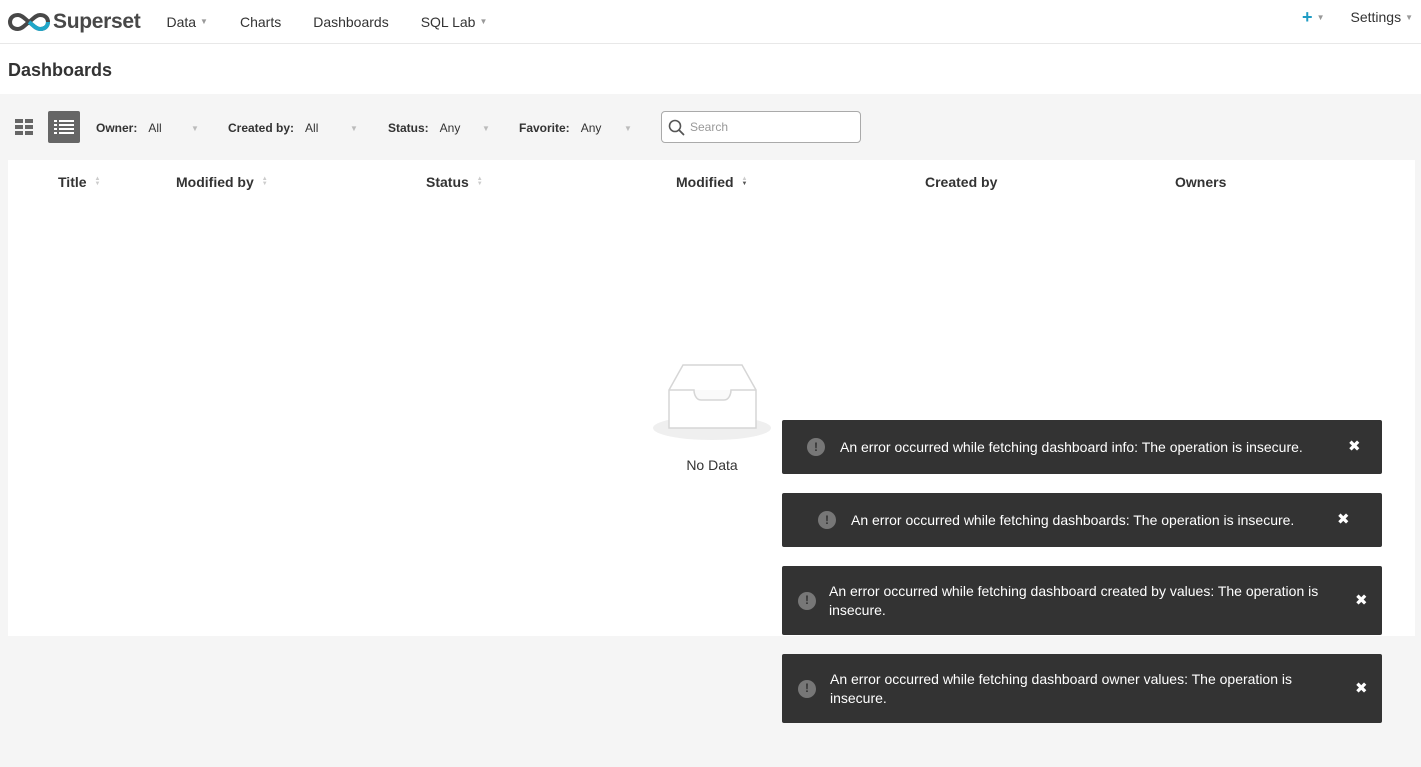 This screenshot has width=1421, height=767. What do you see at coordinates (1376, 17) in the screenshot?
I see `settings-label: Settings` at bounding box center [1376, 17].